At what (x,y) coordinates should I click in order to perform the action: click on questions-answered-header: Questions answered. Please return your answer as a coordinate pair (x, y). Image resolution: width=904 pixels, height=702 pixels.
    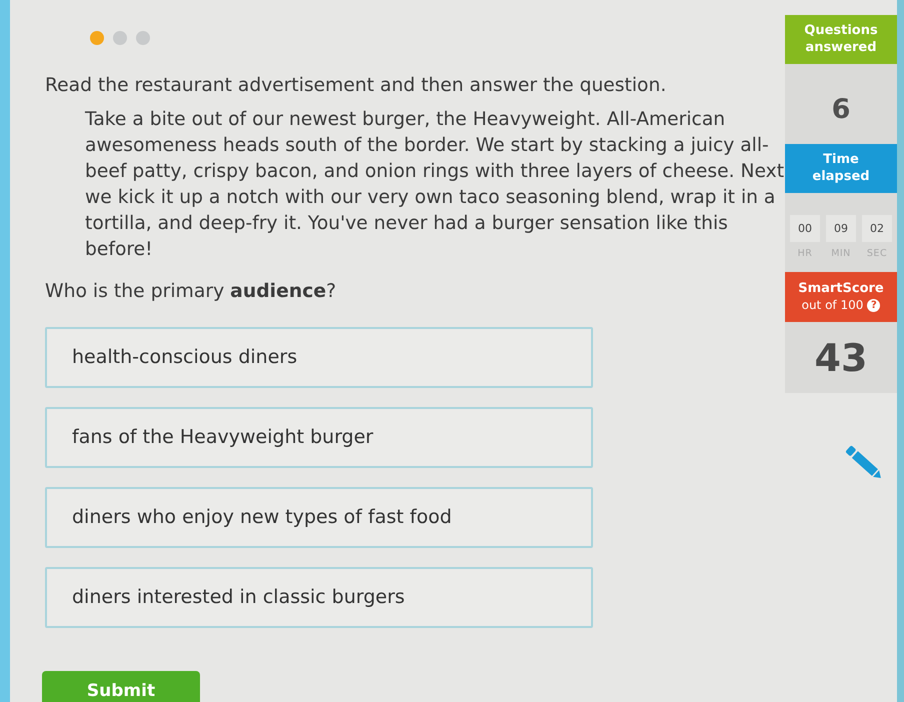
    Looking at the image, I should click on (841, 39).